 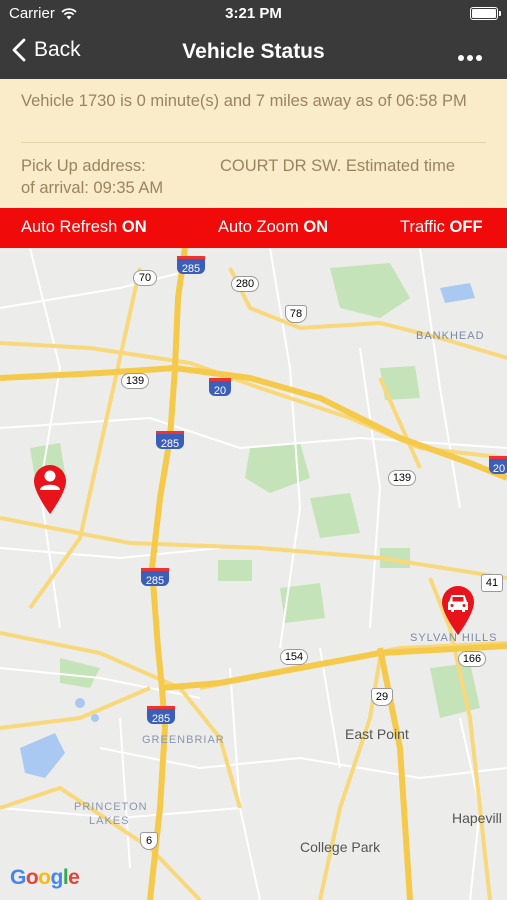 What do you see at coordinates (111, 807) in the screenshot?
I see `place-label-princeton: PRINCETON` at bounding box center [111, 807].